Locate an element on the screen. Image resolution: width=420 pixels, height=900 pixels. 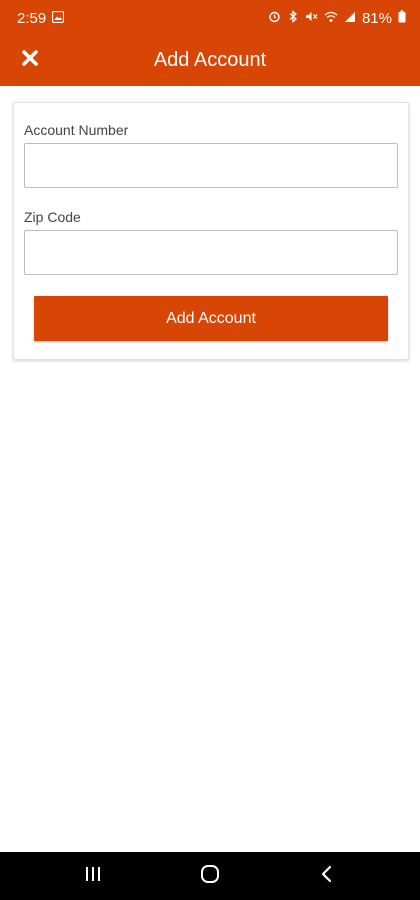
page-title: Add Account is located at coordinates (210, 60).